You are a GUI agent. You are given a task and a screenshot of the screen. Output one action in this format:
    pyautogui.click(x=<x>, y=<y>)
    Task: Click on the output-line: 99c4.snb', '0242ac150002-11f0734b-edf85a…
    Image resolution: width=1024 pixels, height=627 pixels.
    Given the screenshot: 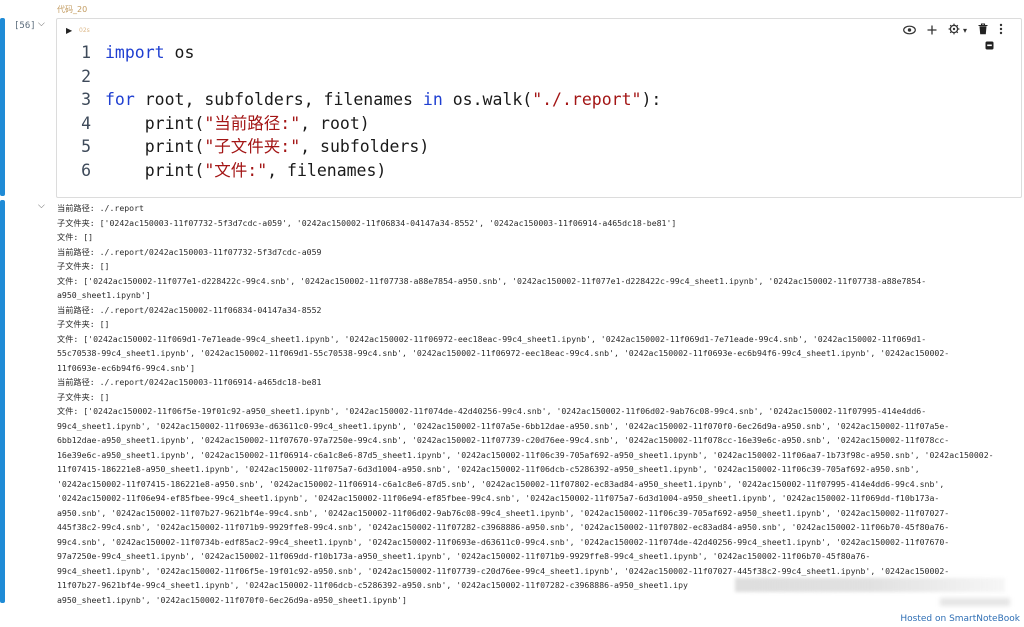 What is the action you would take?
    pyautogui.click(x=503, y=541)
    